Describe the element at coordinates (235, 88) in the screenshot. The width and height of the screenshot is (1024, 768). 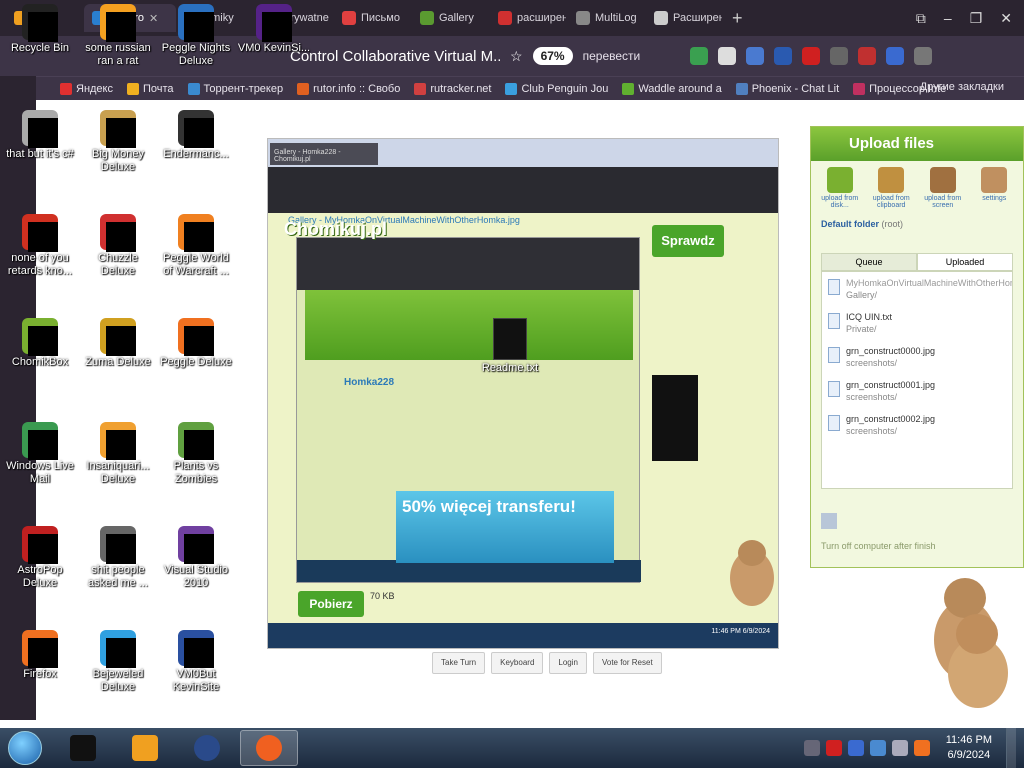
I see `bookmark-item: Торрент-трекер` at that location.